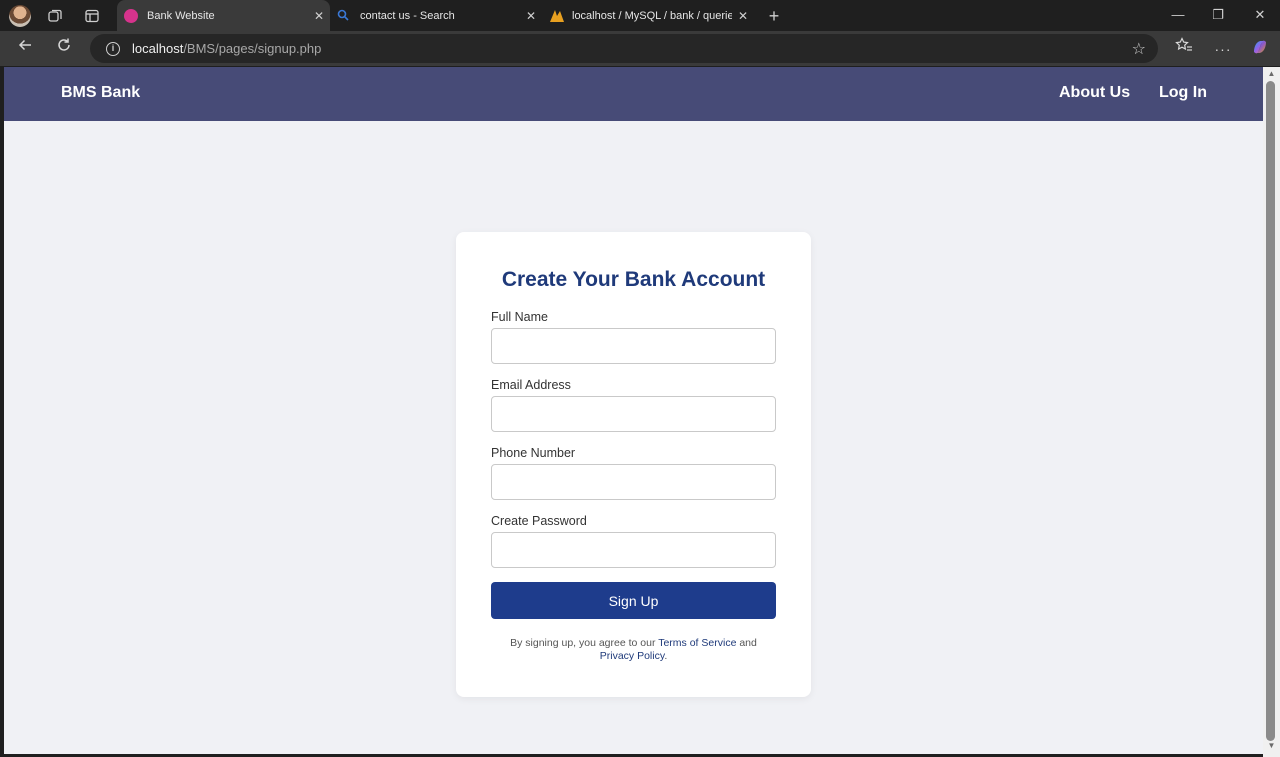 This screenshot has height=757, width=1280. Describe the element at coordinates (1139, 49) in the screenshot. I see `favorite-star-icon: ☆` at that location.